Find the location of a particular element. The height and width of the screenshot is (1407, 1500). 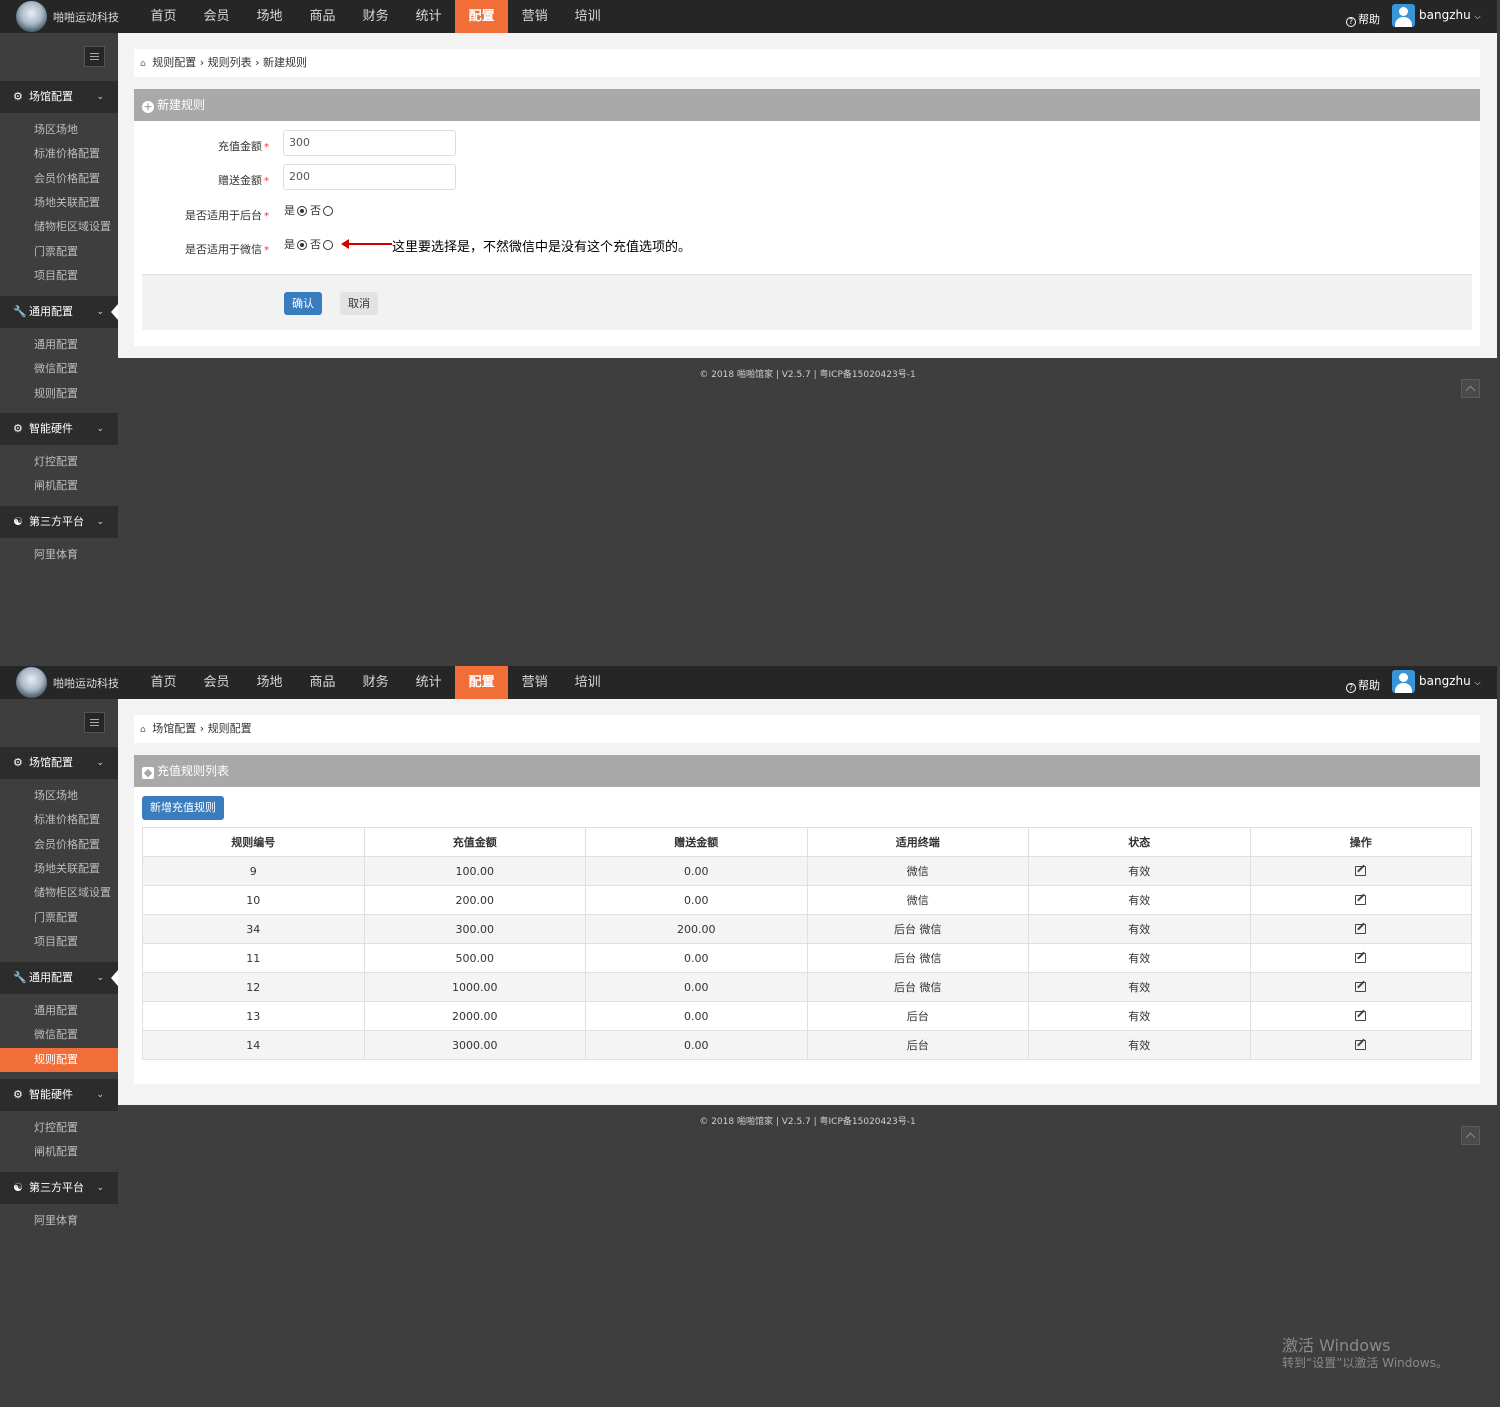

windows-watermark-title: 激活 Windows is located at coordinates (1336, 1345).